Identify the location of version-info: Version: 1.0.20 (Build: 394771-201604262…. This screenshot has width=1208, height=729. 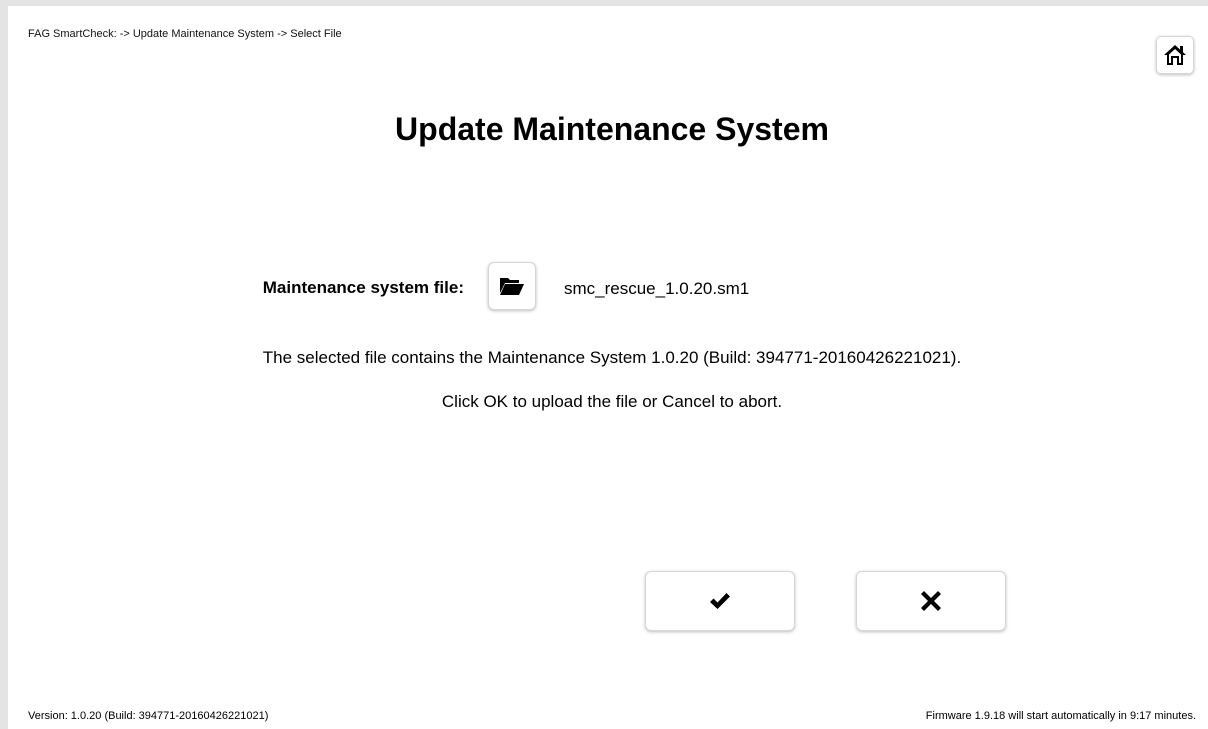
(148, 716).